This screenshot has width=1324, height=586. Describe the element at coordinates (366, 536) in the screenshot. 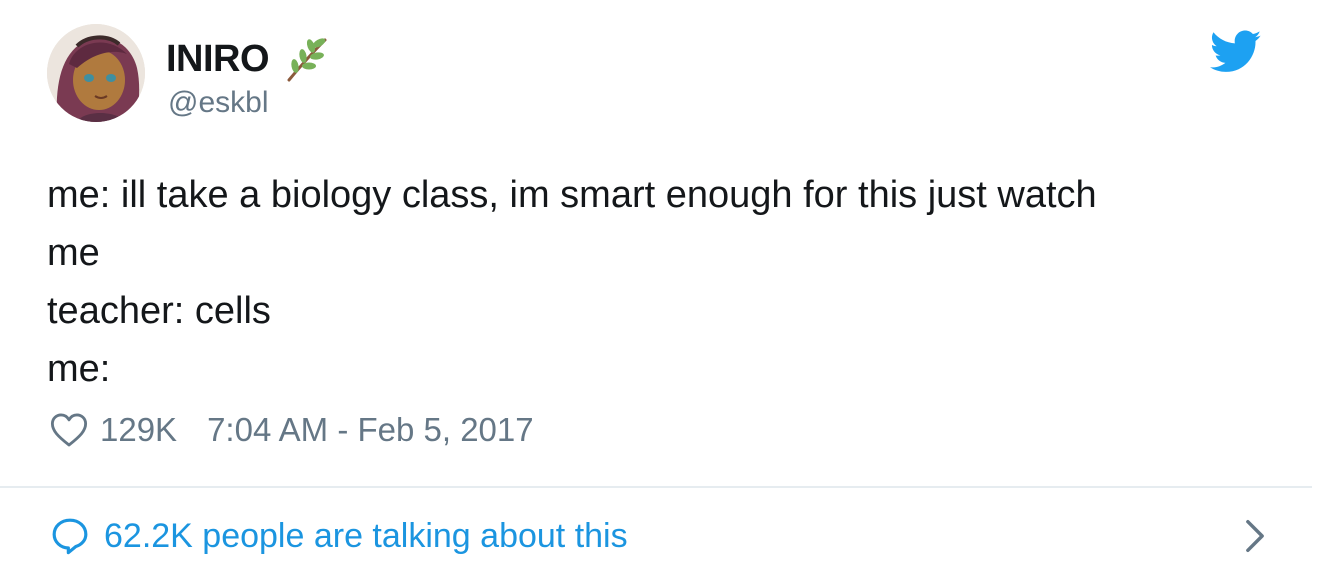

I see `conversation-text: 62.2K people are talking about this` at that location.